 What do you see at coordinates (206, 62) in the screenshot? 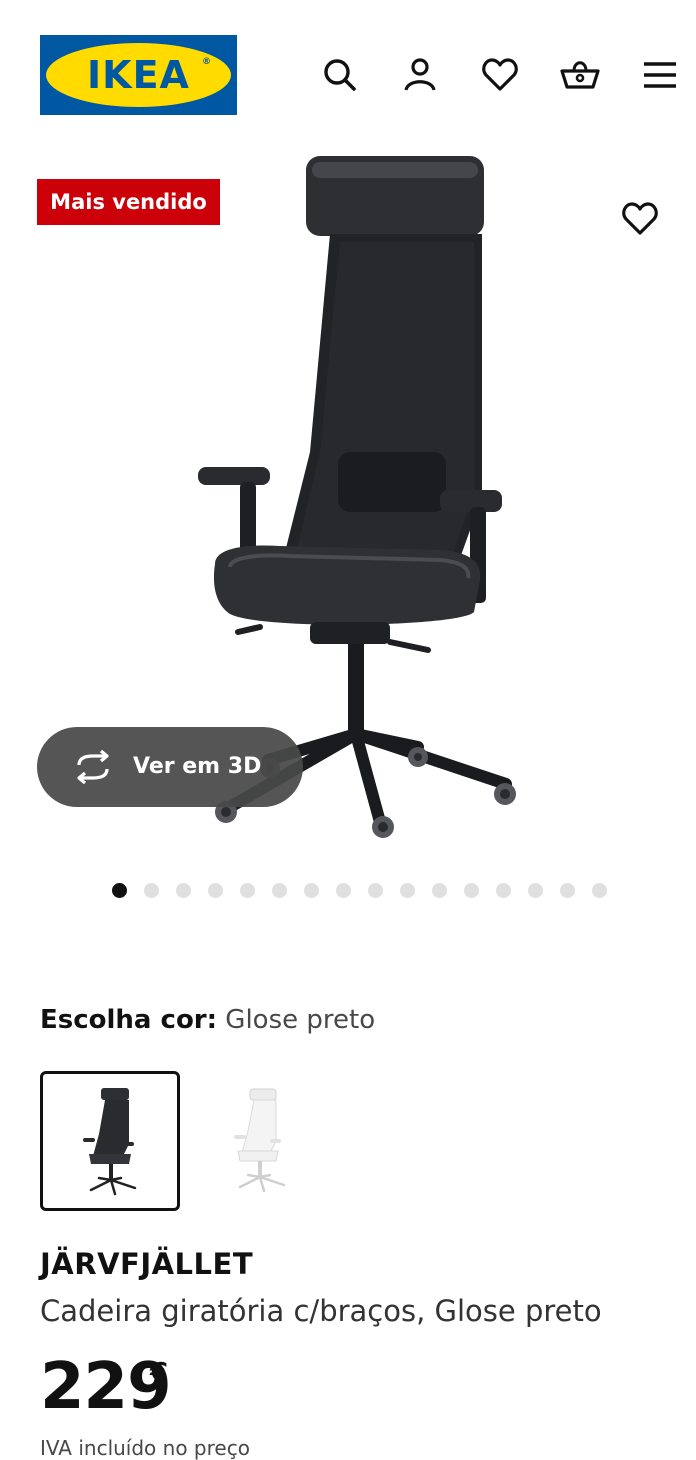
I see `logo-registered-mark: ®` at bounding box center [206, 62].